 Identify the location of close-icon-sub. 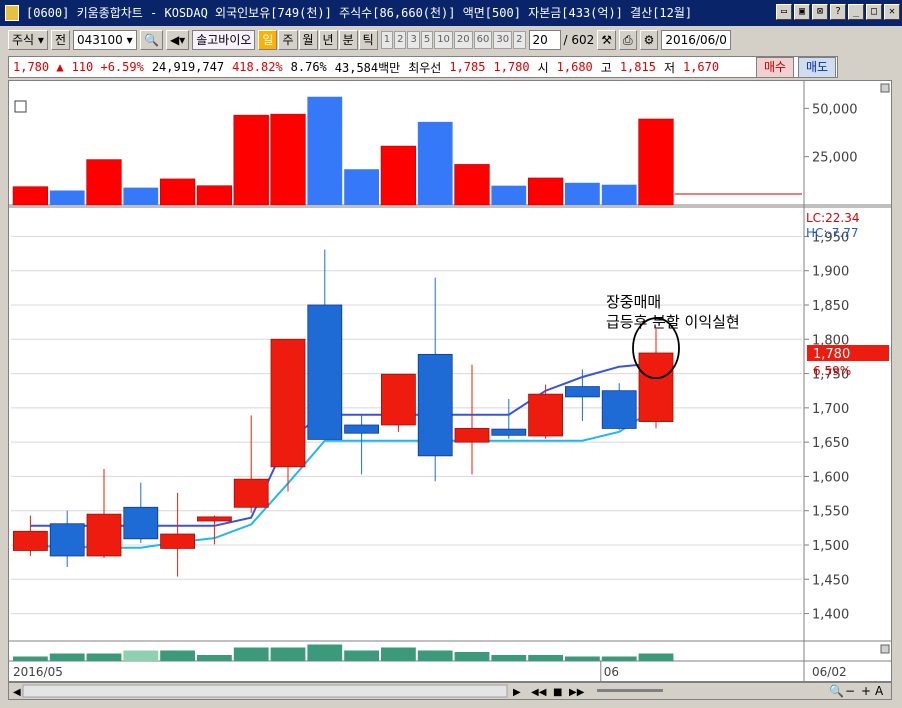
(885, 649).